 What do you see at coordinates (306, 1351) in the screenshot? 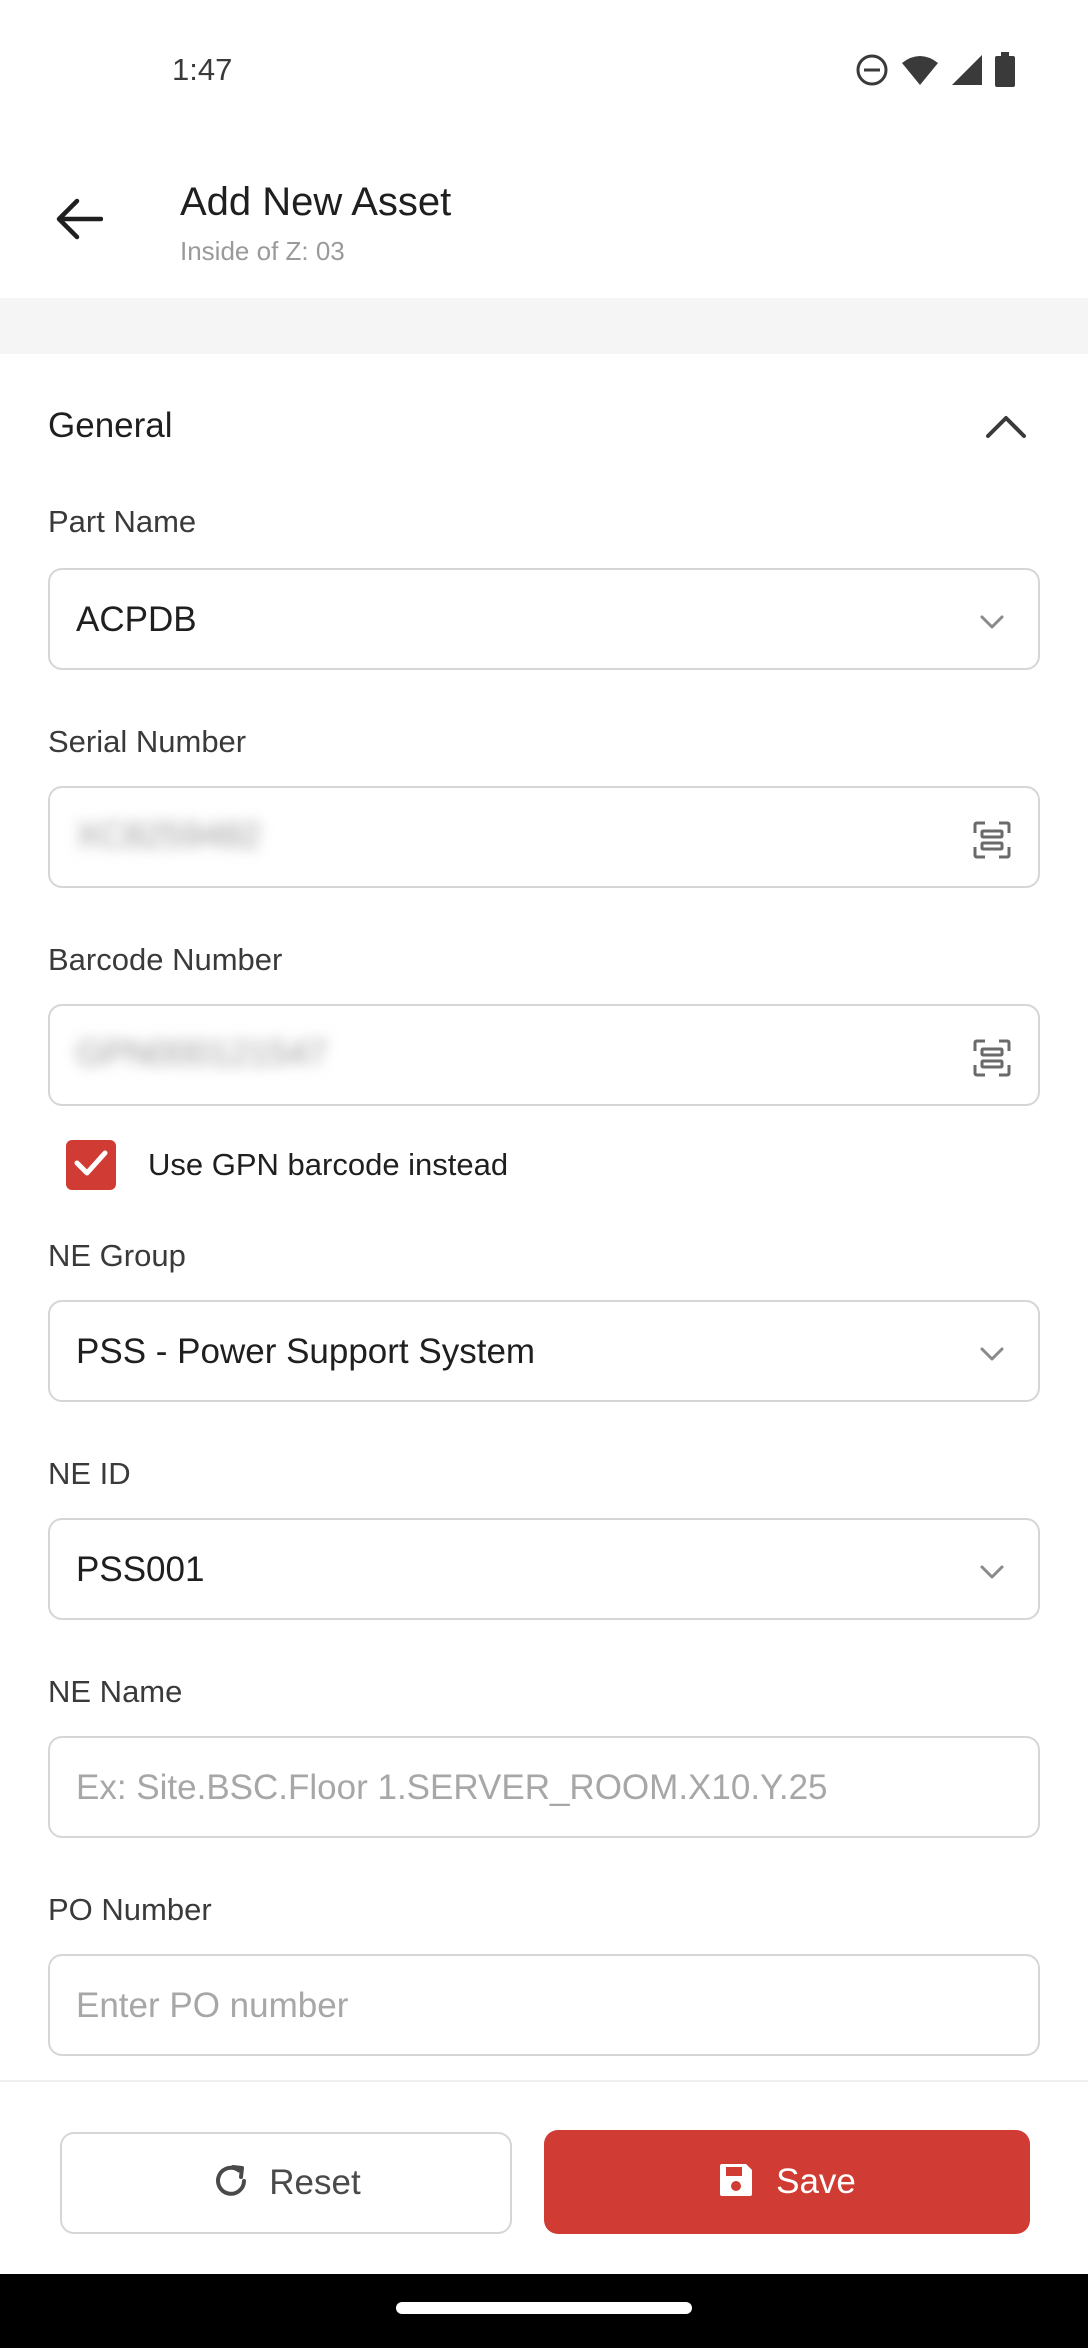
I see `ne-group-value: PSS - Power Support System` at bounding box center [306, 1351].